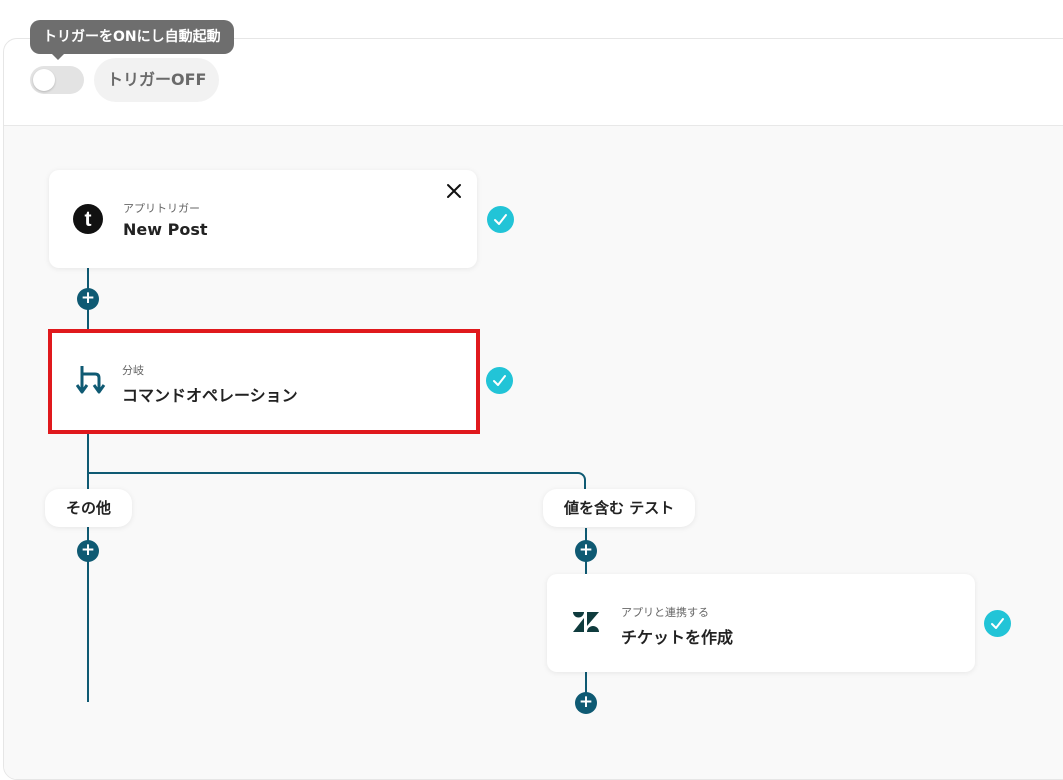 The image size is (1063, 780). Describe the element at coordinates (337, 487) in the screenshot. I see `branch-connector` at that location.